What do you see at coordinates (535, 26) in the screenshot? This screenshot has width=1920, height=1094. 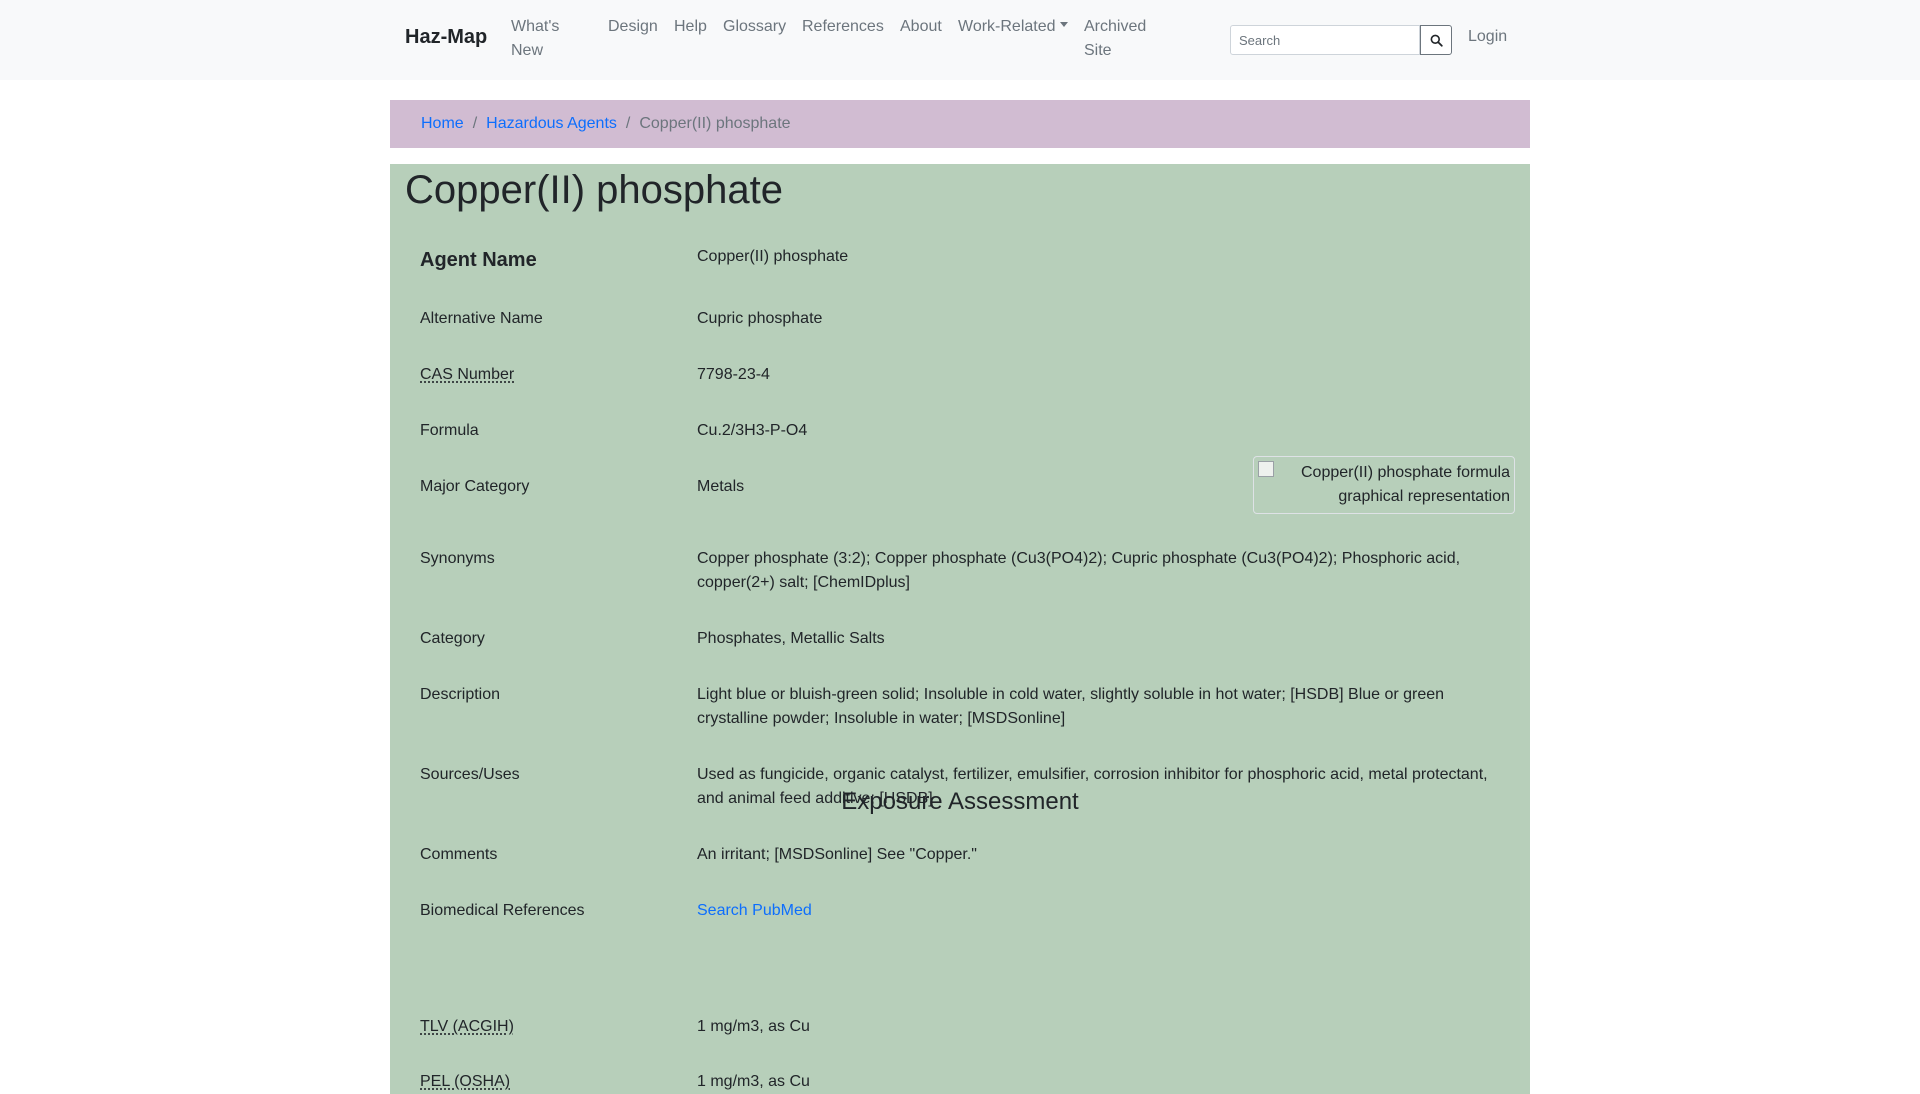 I see `nav-whats-new-line1: What's` at bounding box center [535, 26].